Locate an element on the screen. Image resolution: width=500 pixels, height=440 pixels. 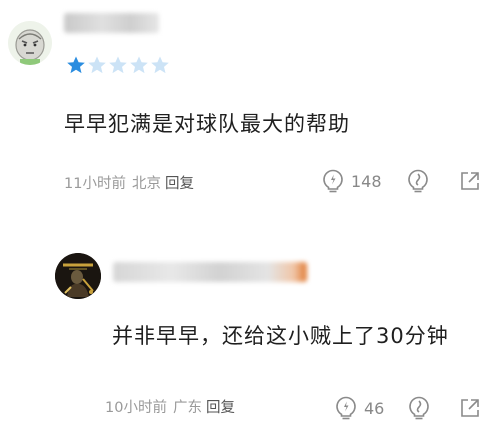
like-count: 46 is located at coordinates (374, 408).